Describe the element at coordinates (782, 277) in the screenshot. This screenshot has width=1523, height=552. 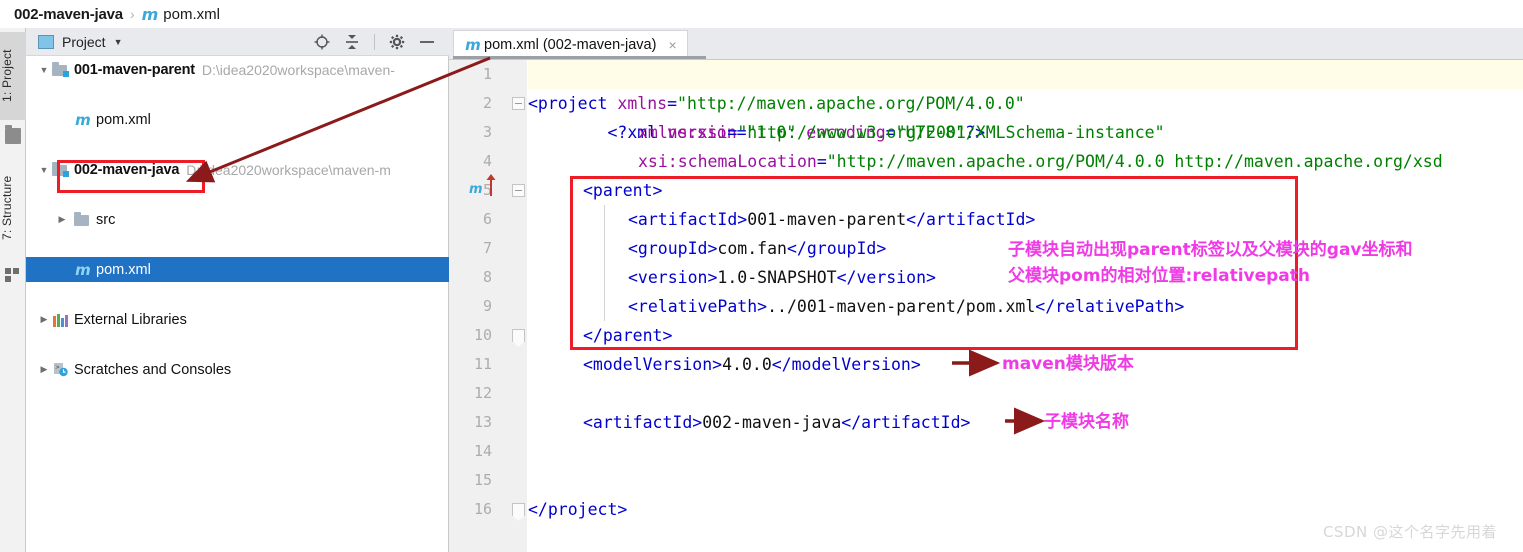
I see `code-line-8: <version>1.0-SNAPSHOT</version>` at that location.